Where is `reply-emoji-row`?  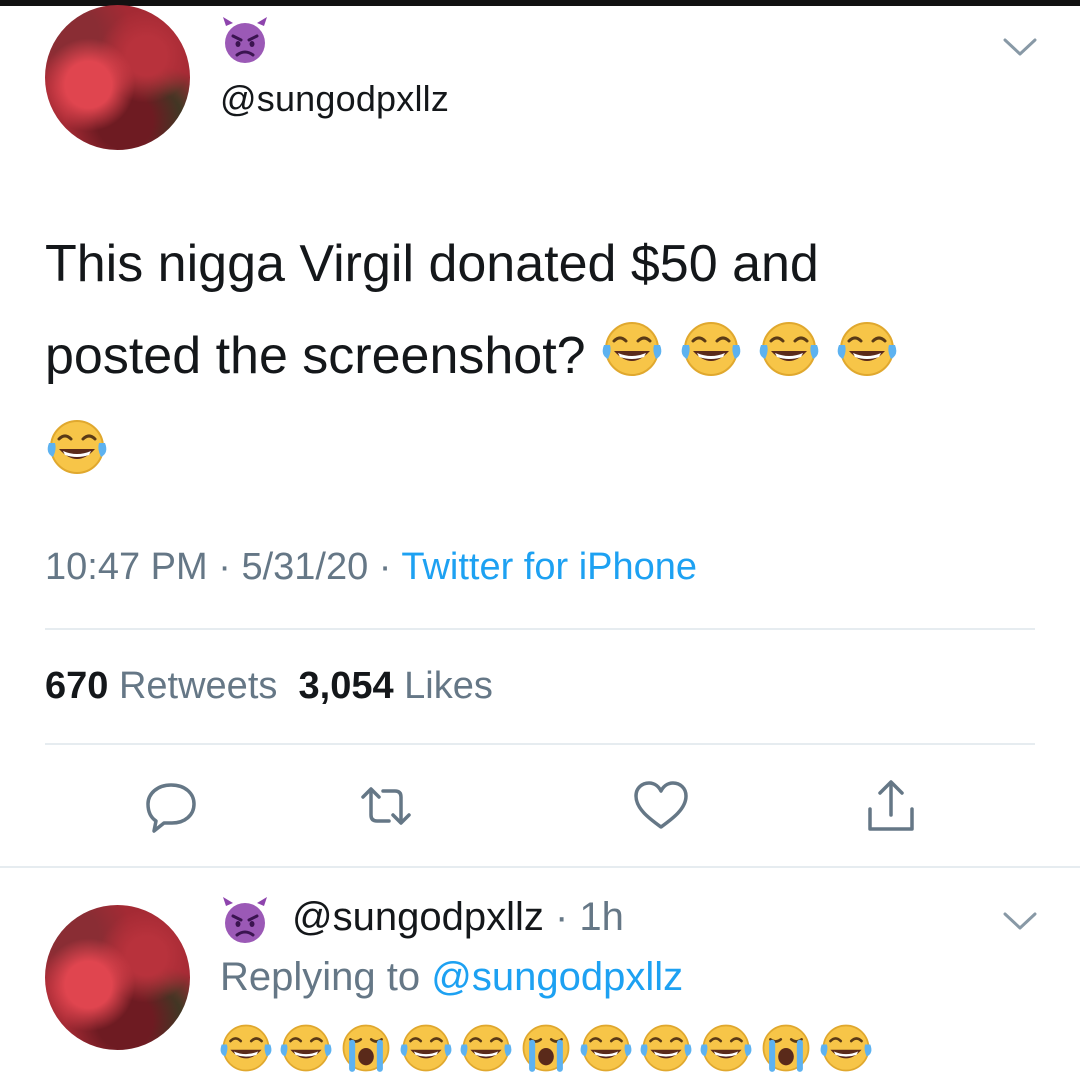 reply-emoji-row is located at coordinates (548, 1050).